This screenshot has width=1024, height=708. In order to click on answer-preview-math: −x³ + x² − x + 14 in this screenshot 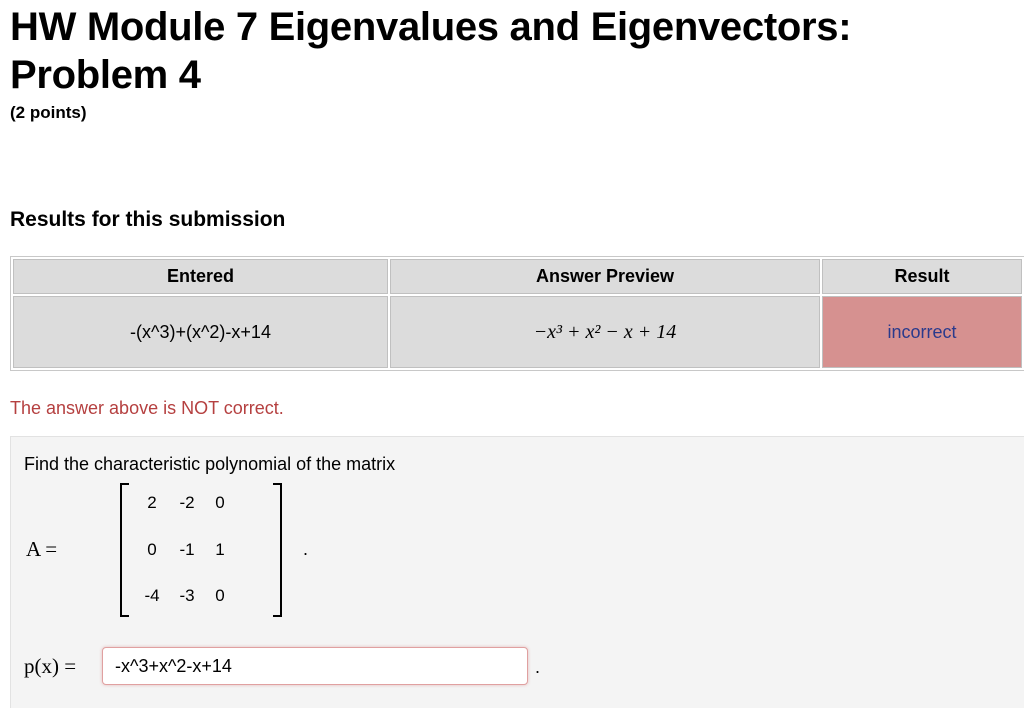, I will do `click(605, 331)`.